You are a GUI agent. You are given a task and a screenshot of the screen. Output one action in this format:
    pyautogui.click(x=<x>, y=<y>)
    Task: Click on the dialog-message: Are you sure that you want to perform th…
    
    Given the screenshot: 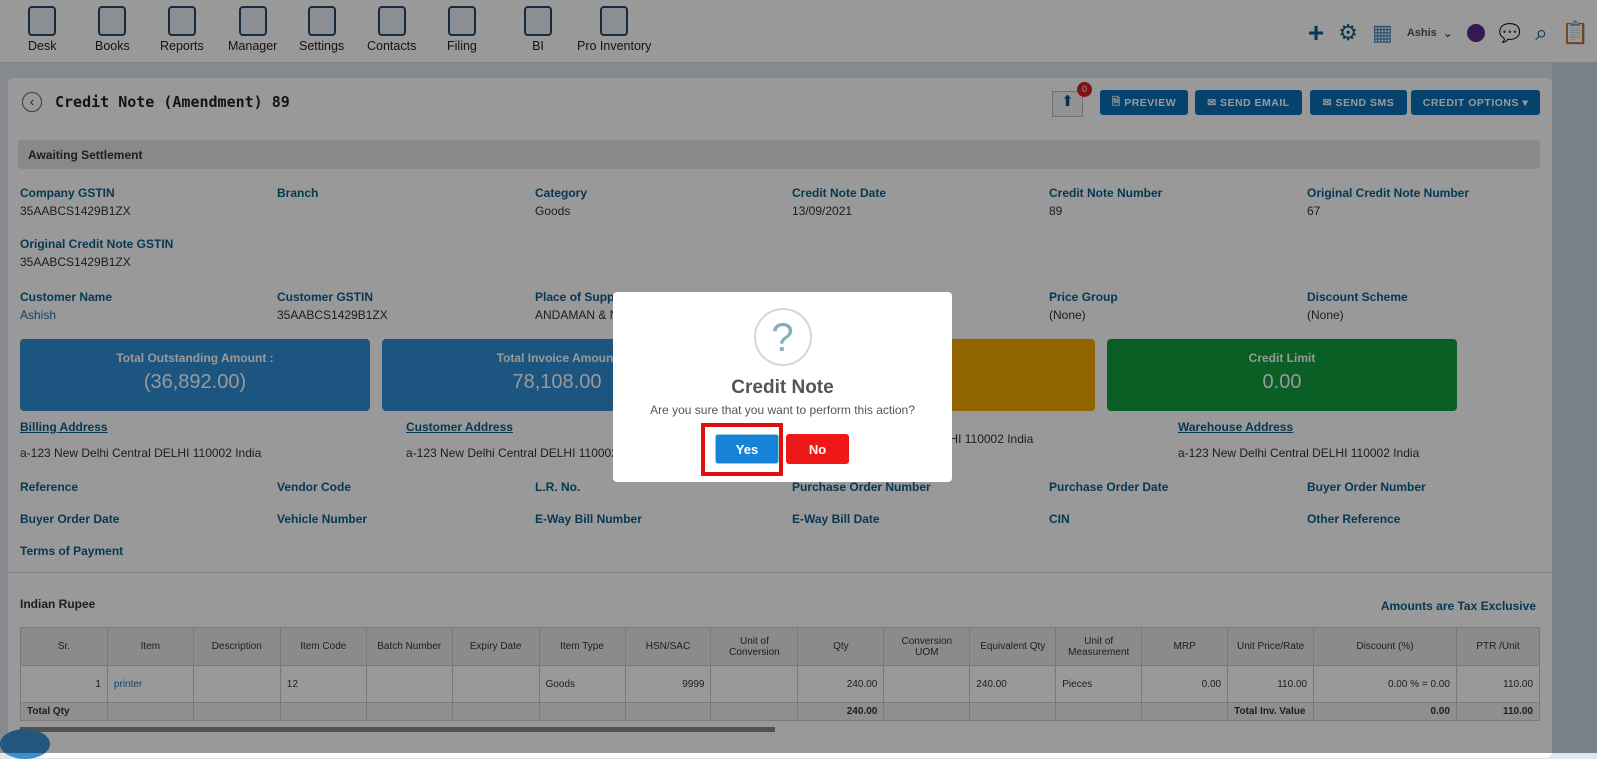 What is the action you would take?
    pyautogui.click(x=782, y=410)
    